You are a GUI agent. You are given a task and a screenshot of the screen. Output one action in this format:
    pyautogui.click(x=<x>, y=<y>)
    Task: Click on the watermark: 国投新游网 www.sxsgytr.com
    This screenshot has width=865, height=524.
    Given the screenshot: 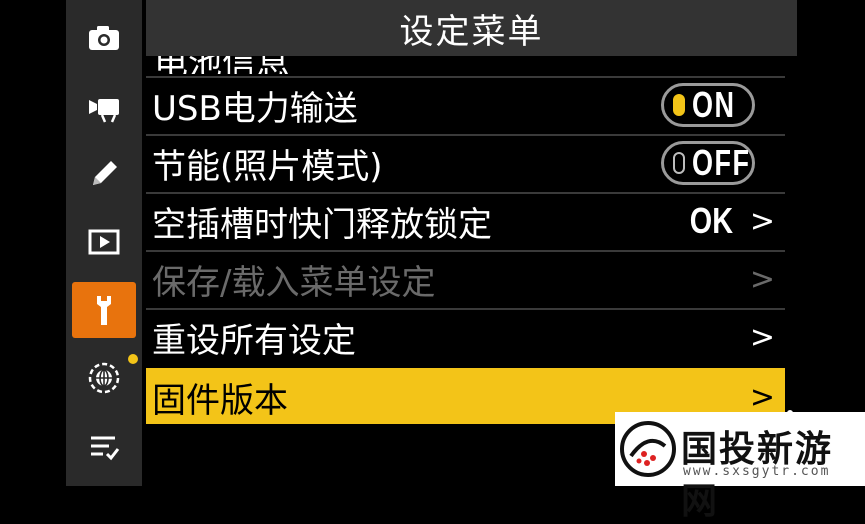 What is the action you would take?
    pyautogui.click(x=740, y=467)
    